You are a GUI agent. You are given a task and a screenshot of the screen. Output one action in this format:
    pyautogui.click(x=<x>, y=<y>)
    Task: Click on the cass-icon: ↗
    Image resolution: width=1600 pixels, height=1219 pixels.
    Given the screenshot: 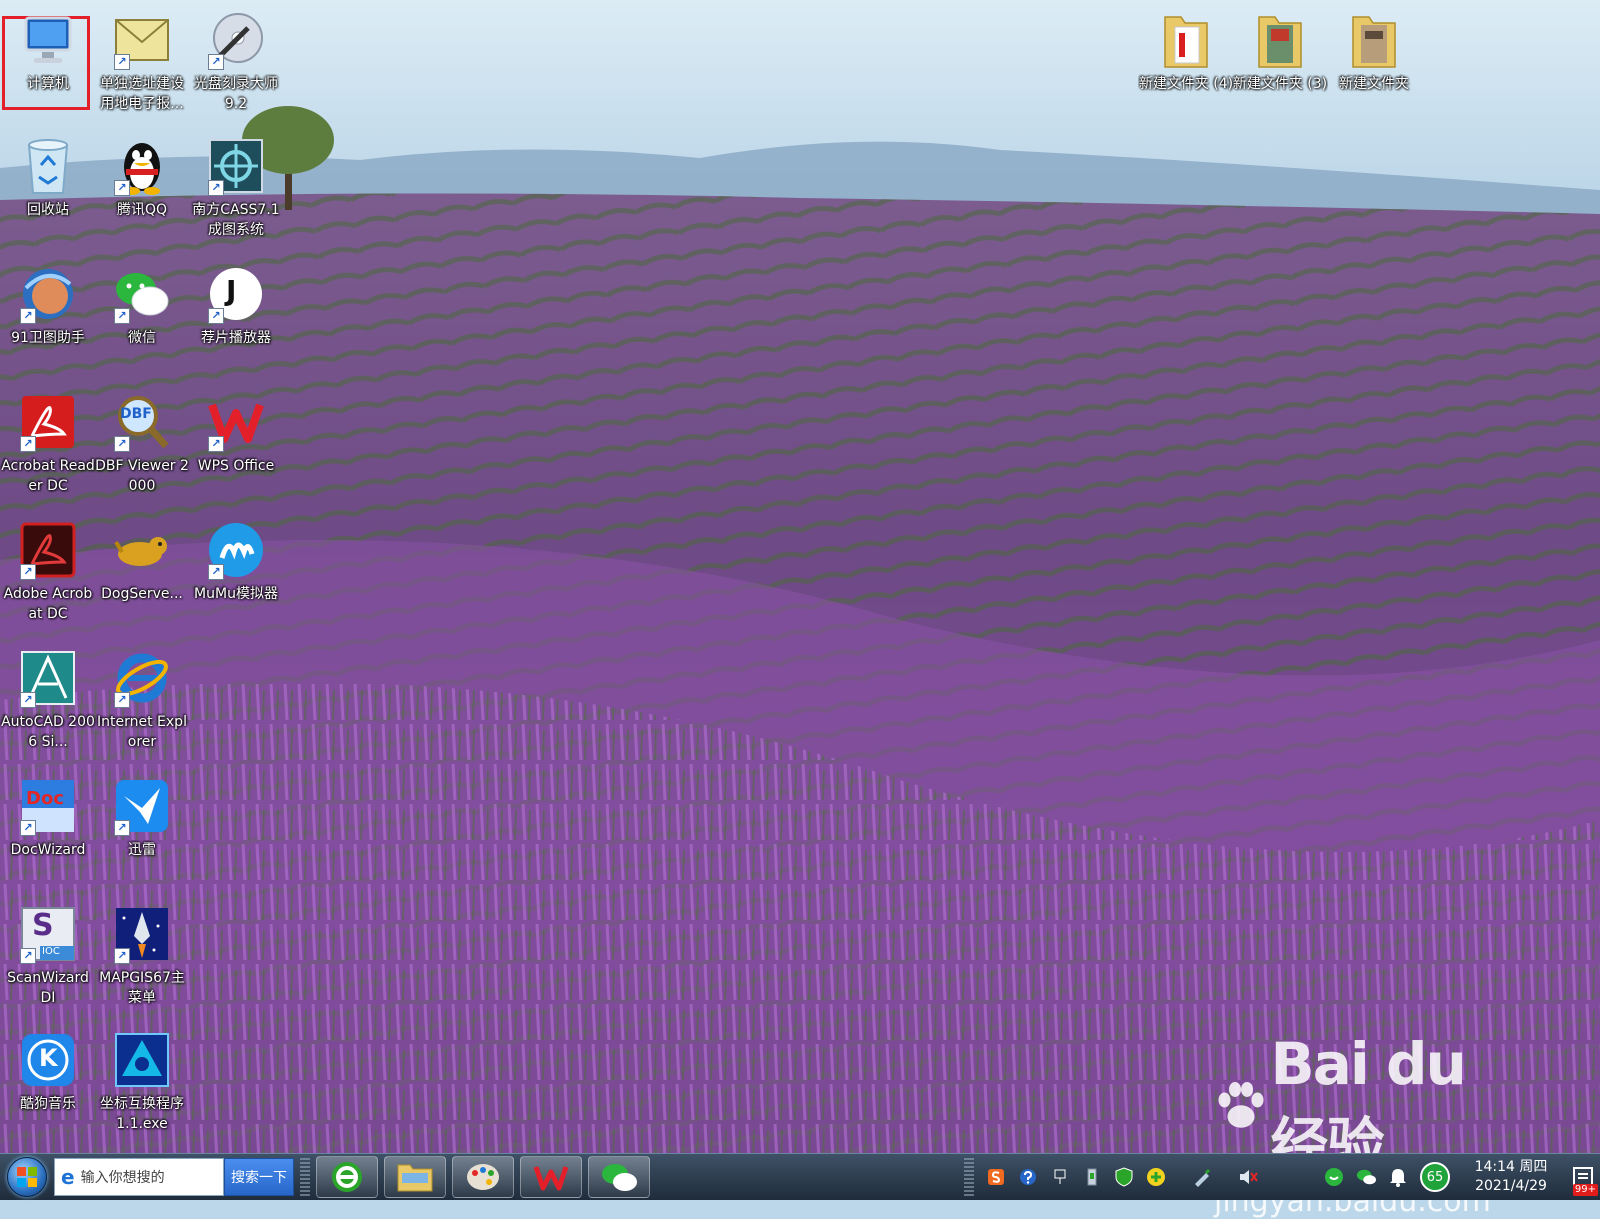 What is the action you would take?
    pyautogui.click(x=236, y=166)
    